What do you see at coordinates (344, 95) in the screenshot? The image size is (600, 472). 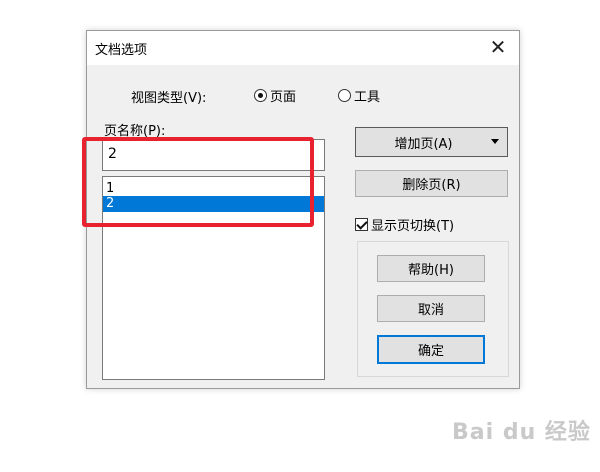 I see `radio-unselected-icon` at bounding box center [344, 95].